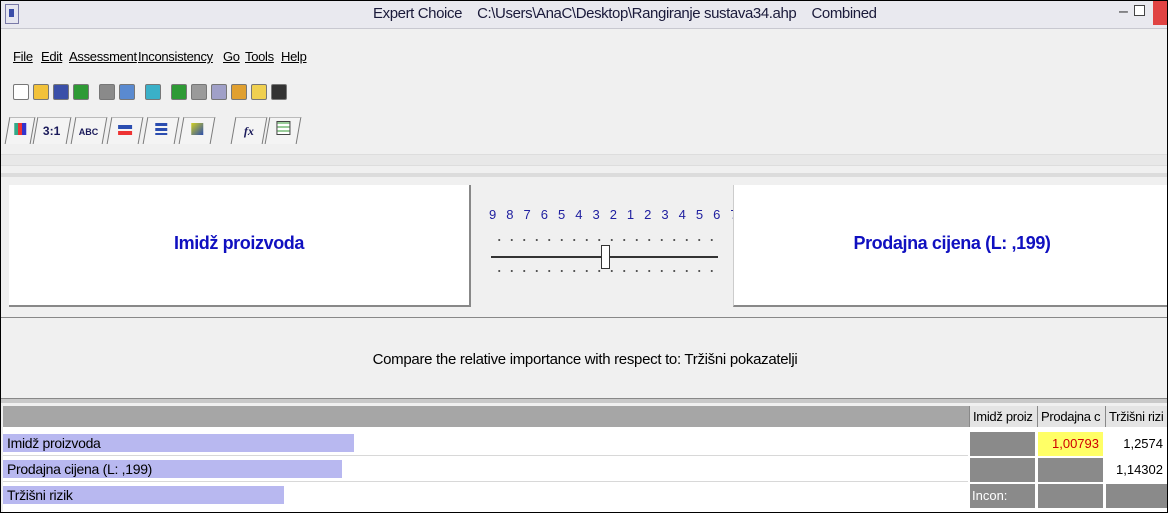 The image size is (1168, 513). What do you see at coordinates (107, 92) in the screenshot?
I see `print-icon` at bounding box center [107, 92].